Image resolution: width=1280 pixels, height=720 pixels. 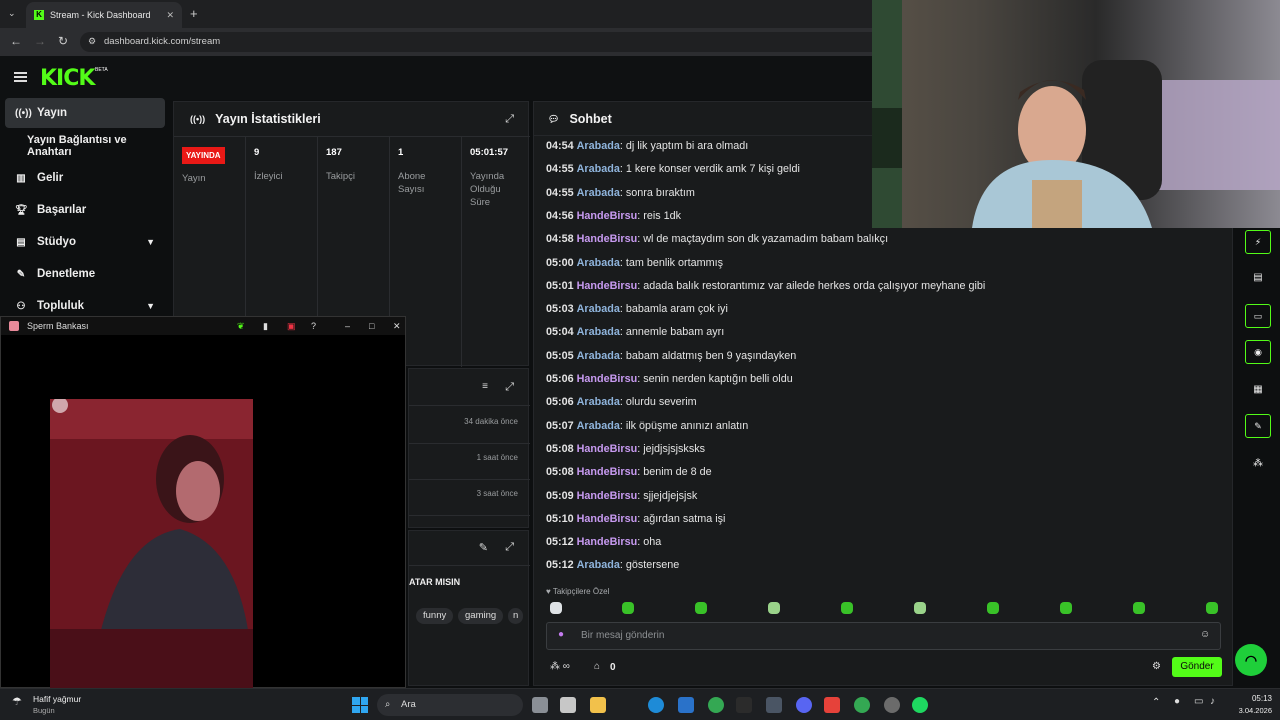 What do you see at coordinates (371, 326) in the screenshot?
I see `maximize-icon: □` at bounding box center [371, 326].